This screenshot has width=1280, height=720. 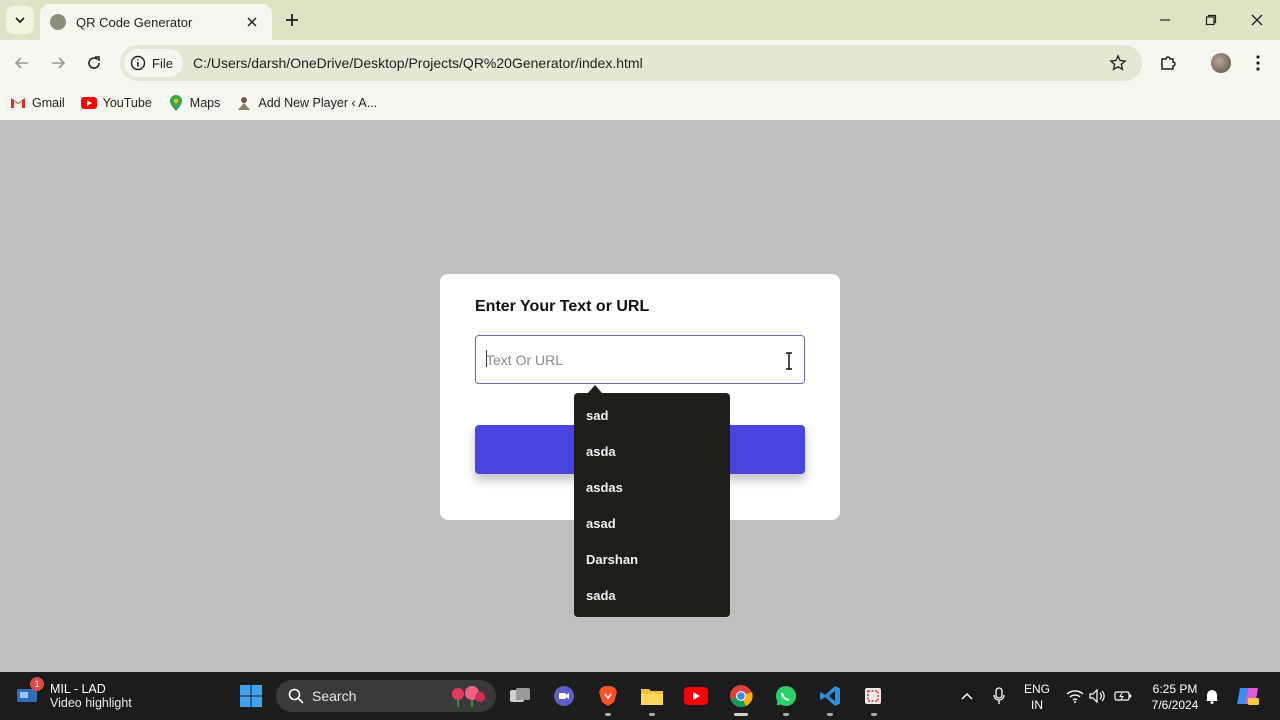 What do you see at coordinates (830, 698) in the screenshot?
I see `vscode-icon` at bounding box center [830, 698].